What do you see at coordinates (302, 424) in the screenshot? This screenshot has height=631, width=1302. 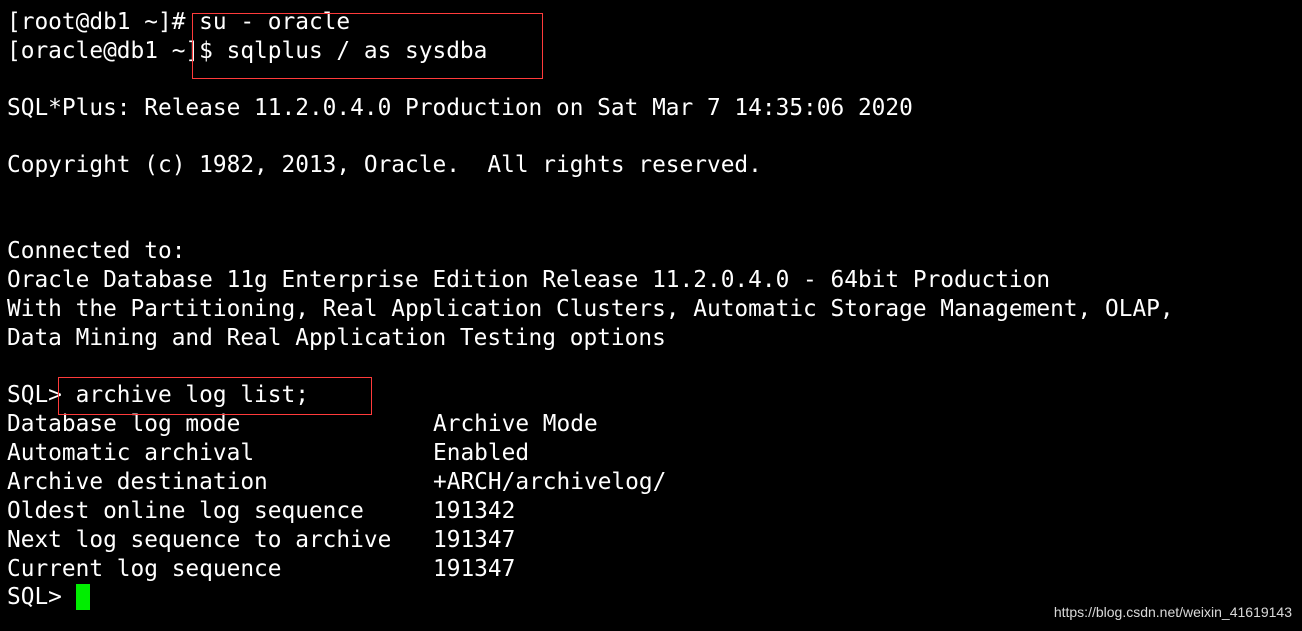 I see `output-row: Database log mode Archive Mode` at bounding box center [302, 424].